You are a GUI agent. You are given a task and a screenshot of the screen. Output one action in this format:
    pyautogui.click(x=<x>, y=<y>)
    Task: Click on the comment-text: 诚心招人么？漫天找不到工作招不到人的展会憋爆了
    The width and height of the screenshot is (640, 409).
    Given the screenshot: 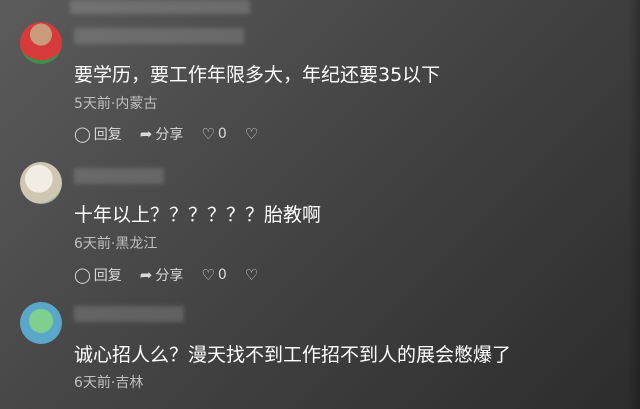 What is the action you would take?
    pyautogui.click(x=293, y=355)
    